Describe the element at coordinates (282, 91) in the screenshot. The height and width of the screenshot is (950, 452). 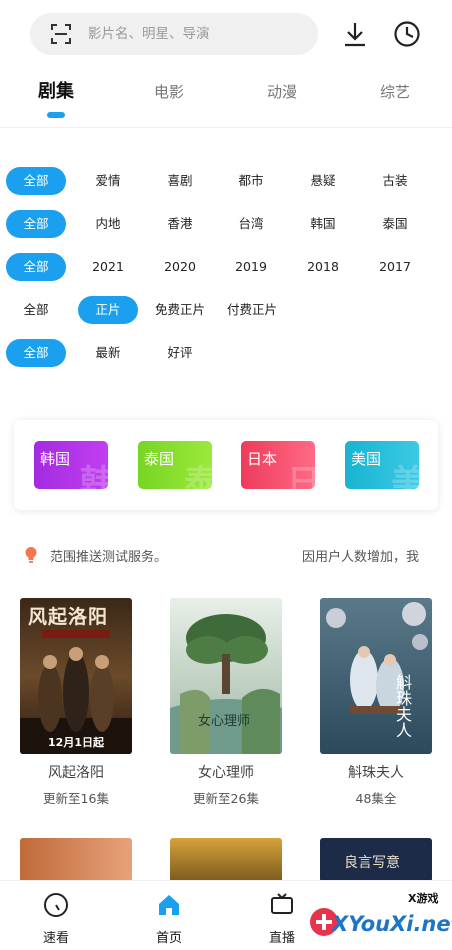
I see `tab-anime: 动漫` at that location.